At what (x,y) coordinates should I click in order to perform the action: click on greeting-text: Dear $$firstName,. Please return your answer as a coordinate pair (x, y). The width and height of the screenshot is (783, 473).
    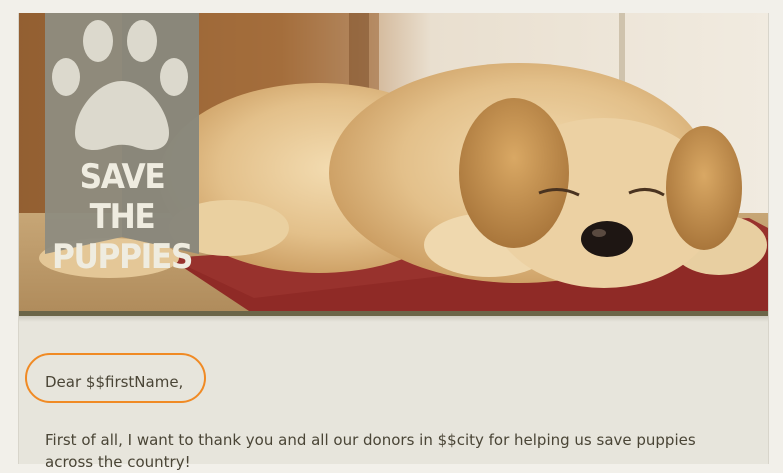
    Looking at the image, I should click on (114, 382).